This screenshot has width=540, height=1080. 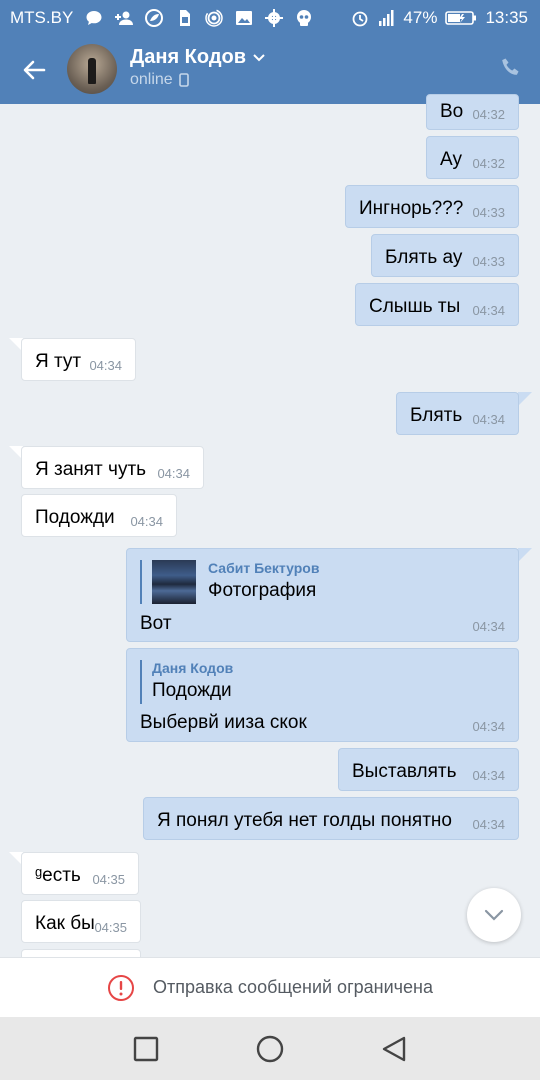 What do you see at coordinates (156, 623) in the screenshot?
I see `message-text: Вот` at bounding box center [156, 623].